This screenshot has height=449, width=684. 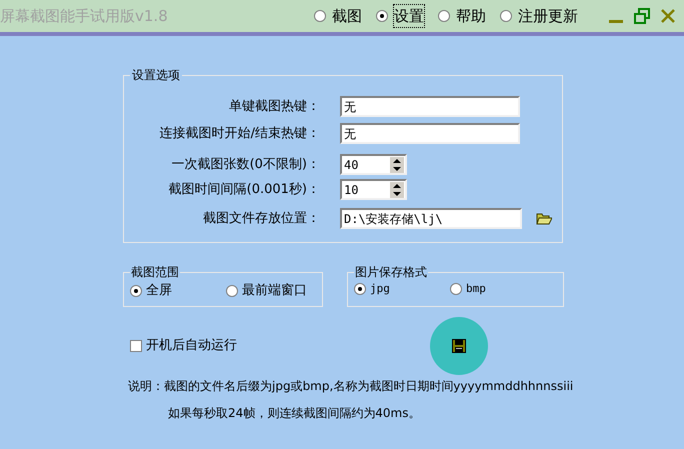 I want to click on radio-option: bmp, so click(x=468, y=289).